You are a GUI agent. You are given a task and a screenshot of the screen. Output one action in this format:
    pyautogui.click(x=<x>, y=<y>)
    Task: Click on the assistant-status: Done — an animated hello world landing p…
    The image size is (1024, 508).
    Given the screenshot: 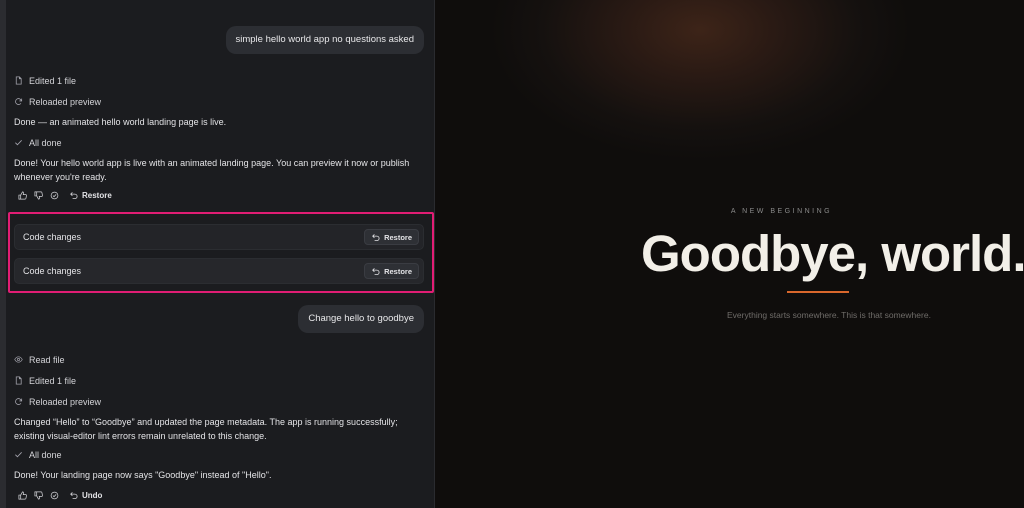 What is the action you would take?
    pyautogui.click(x=120, y=122)
    